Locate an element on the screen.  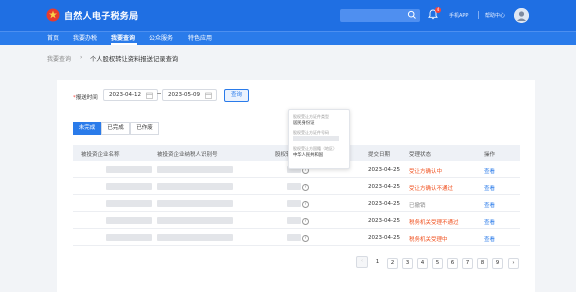
avatar is located at coordinates (521, 15).